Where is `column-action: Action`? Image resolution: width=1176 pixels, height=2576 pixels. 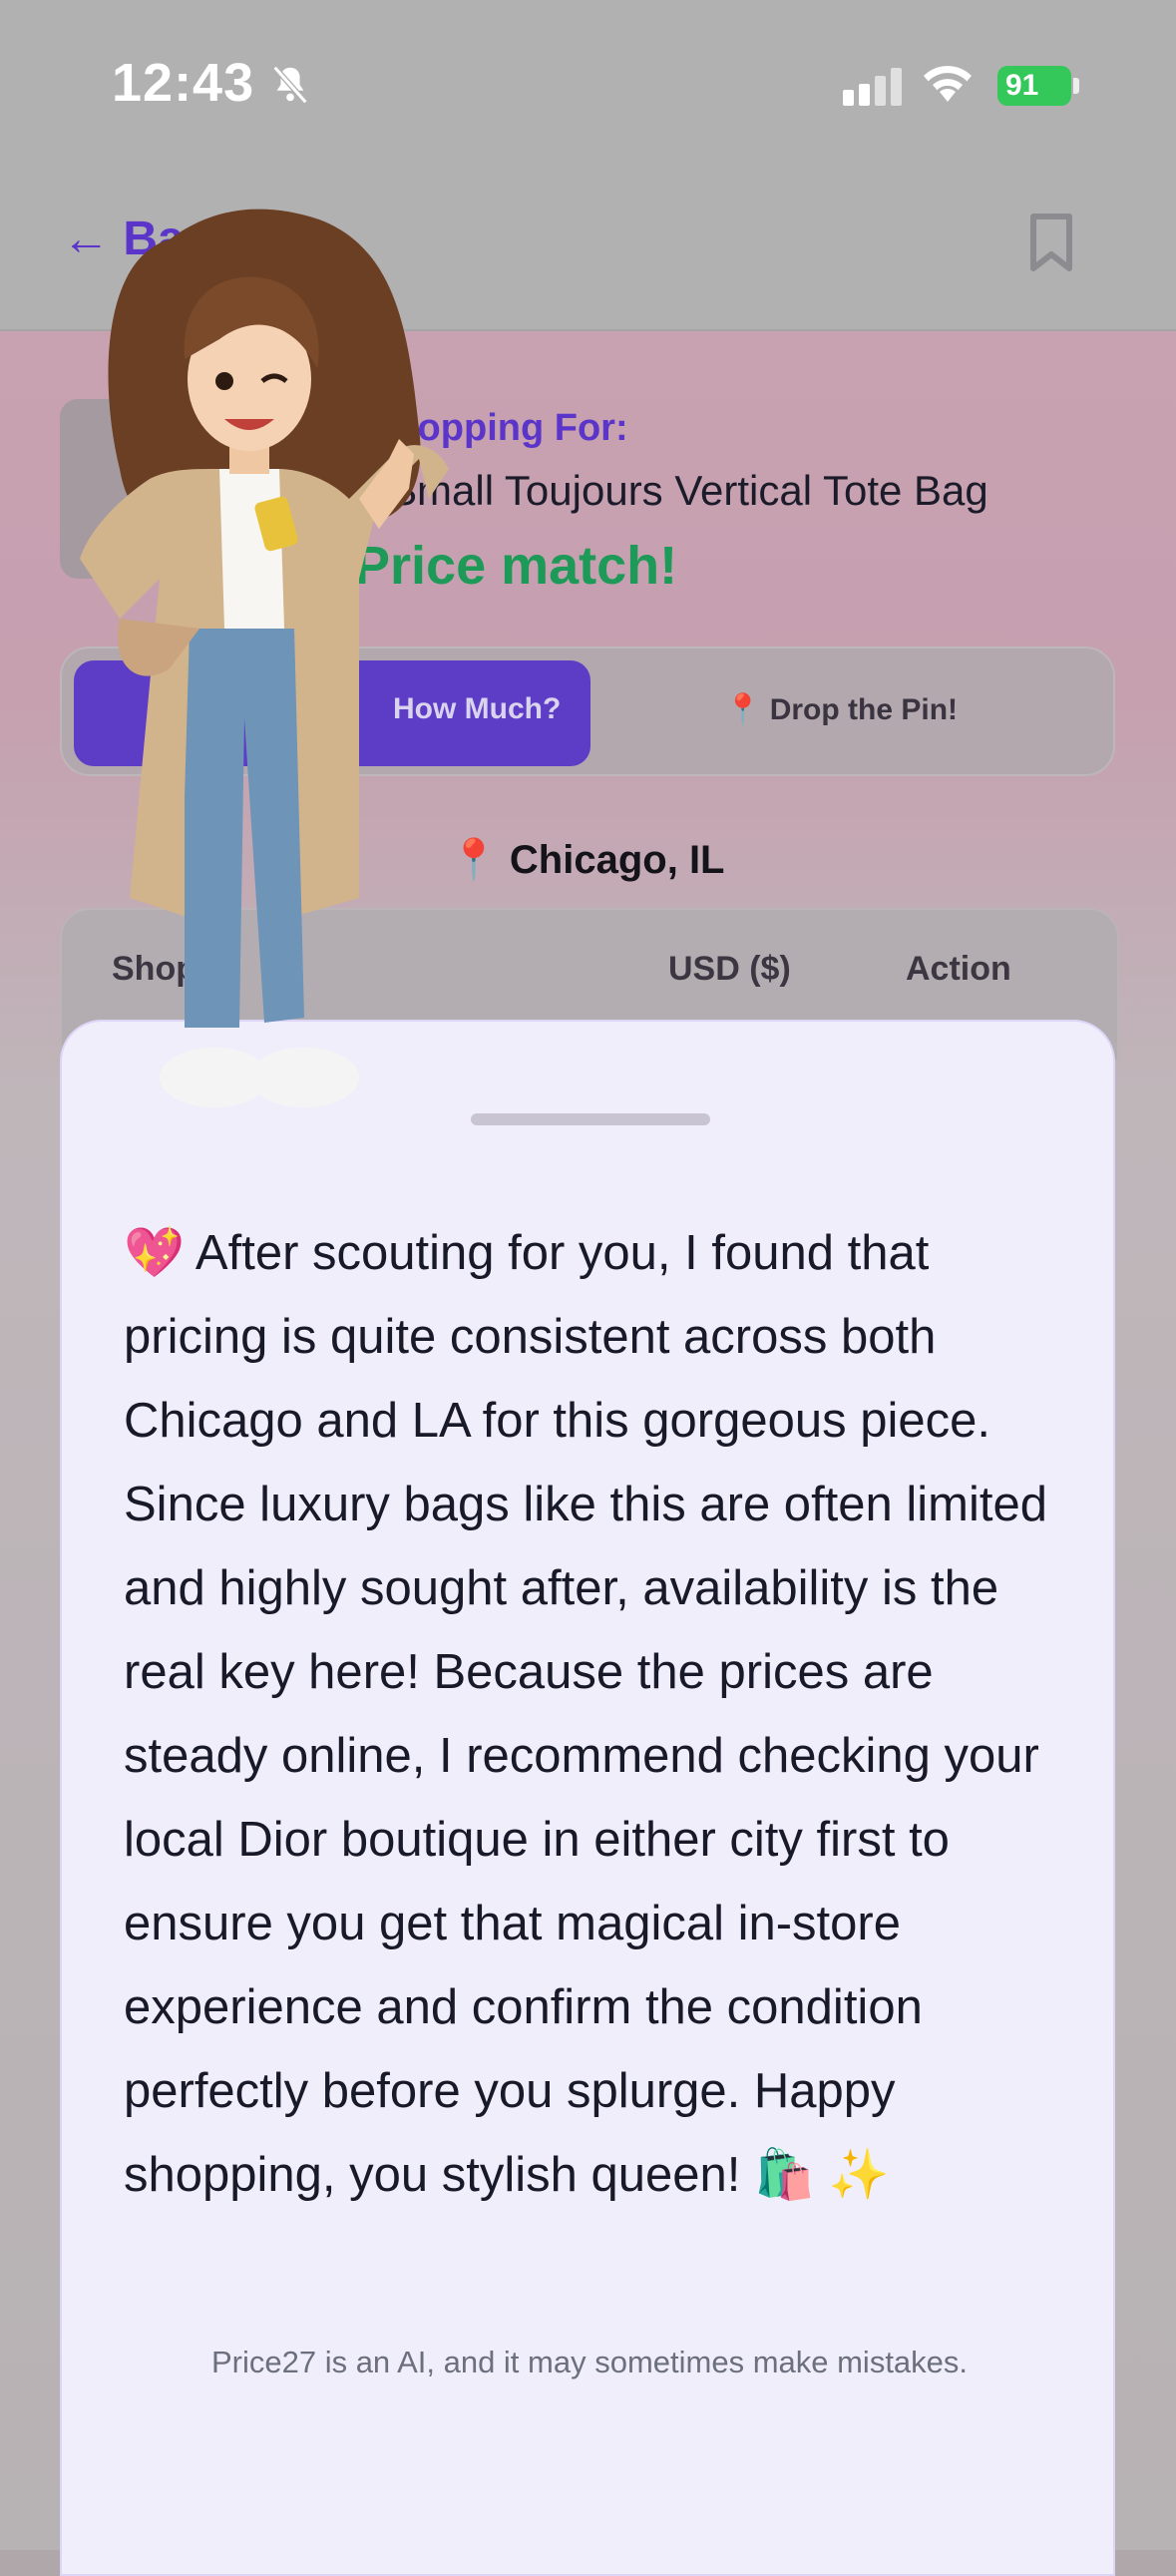 column-action: Action is located at coordinates (959, 969).